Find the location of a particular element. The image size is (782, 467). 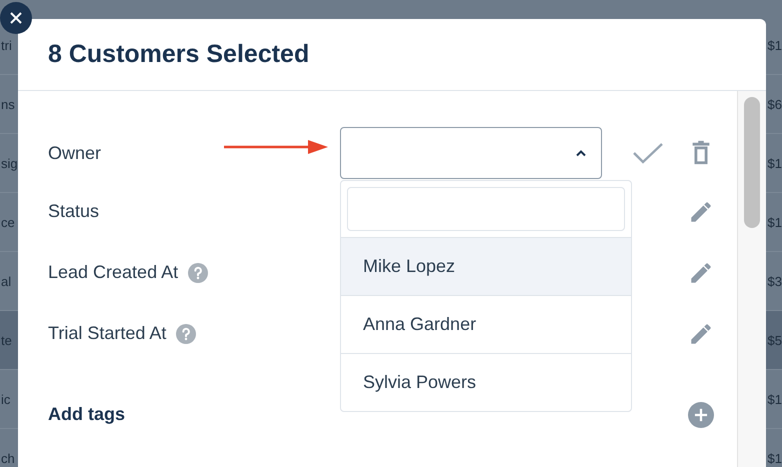

check-icon is located at coordinates (648, 153).